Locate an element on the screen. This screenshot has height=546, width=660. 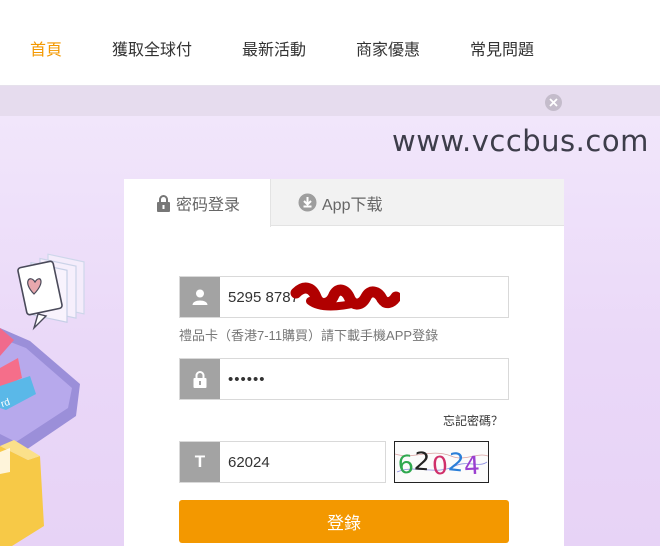
captcha-field: T is located at coordinates (282, 462).